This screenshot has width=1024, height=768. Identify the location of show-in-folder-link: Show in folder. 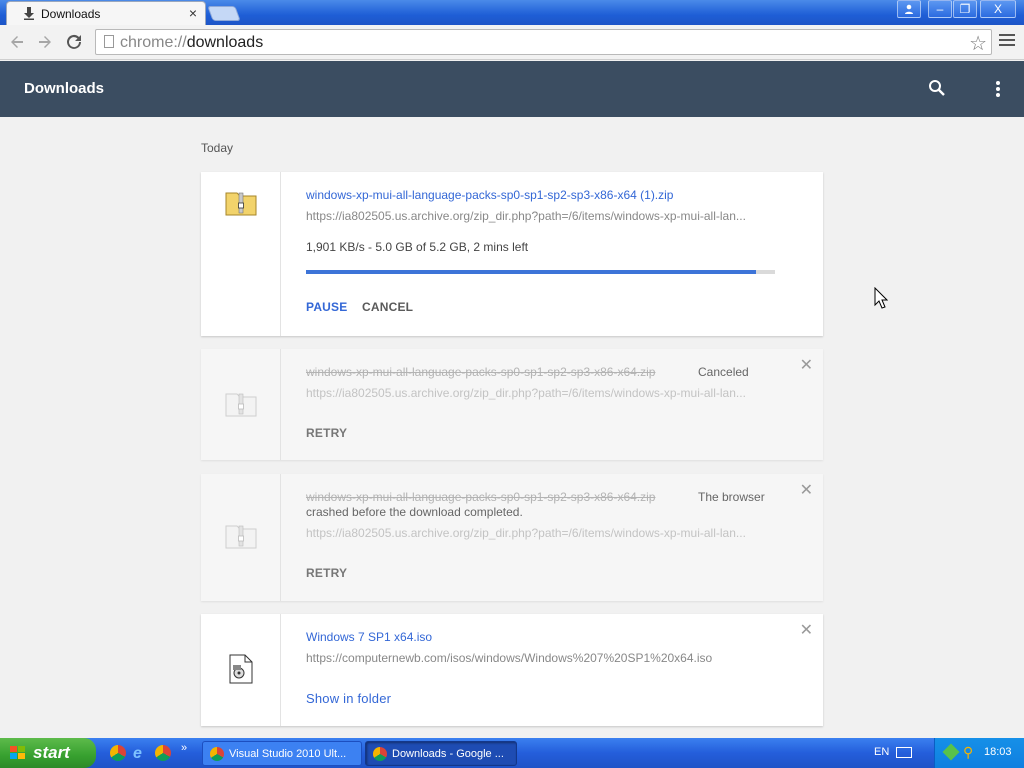
(348, 698).